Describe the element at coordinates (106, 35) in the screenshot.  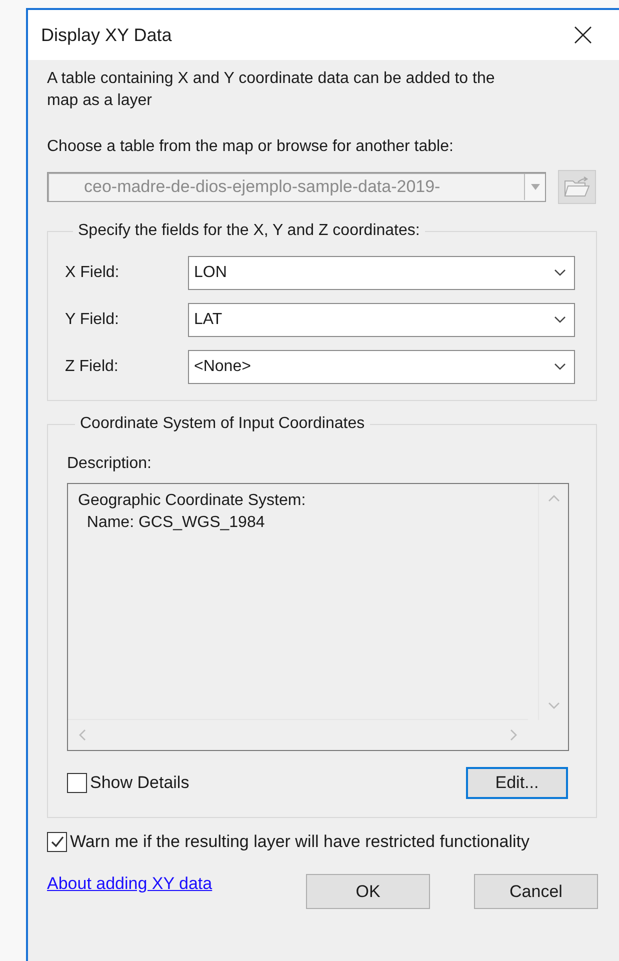
I see `window-title: Display XY Data` at that location.